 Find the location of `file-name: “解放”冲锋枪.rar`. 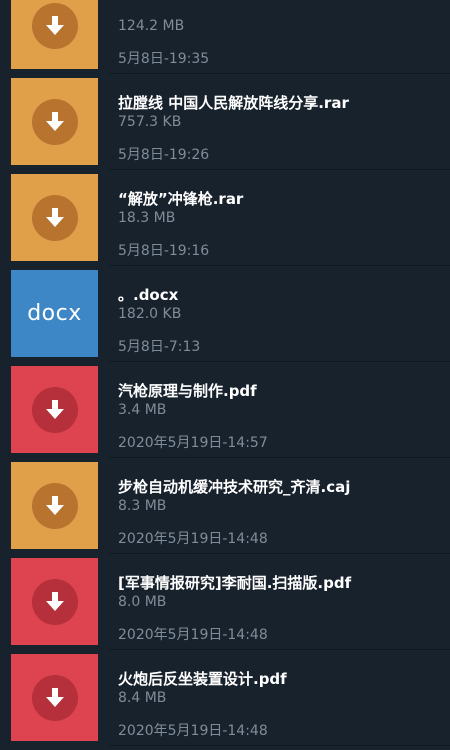

file-name: “解放”冲锋枪.rar is located at coordinates (181, 199).